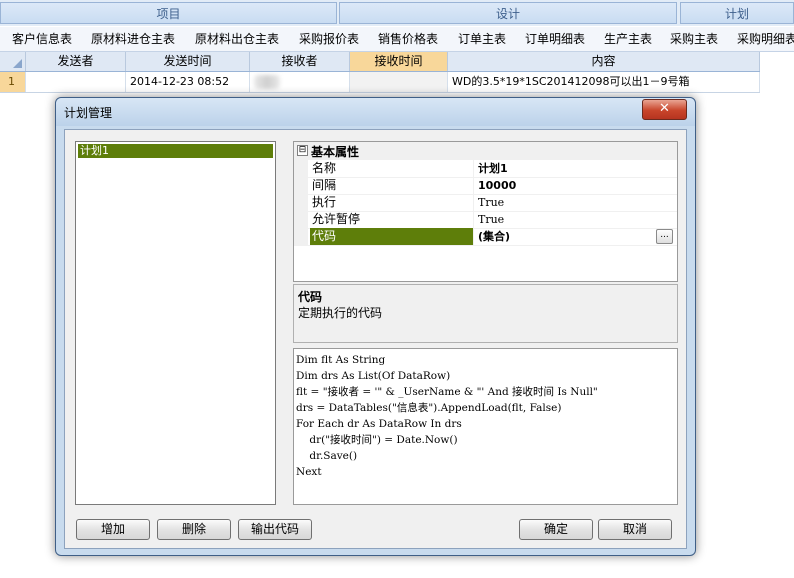 The image size is (794, 578). Describe the element at coordinates (329, 39) in the screenshot. I see `tab-purchase-quote: 采购报价表` at that location.